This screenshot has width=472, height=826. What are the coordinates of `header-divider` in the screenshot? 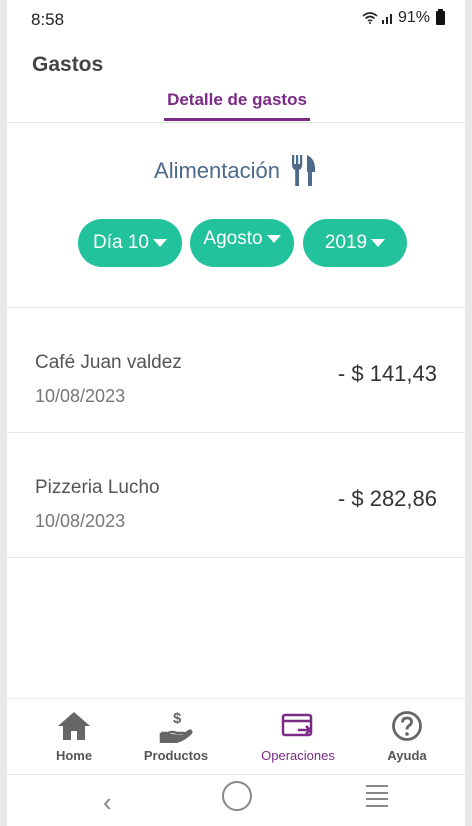 It's located at (236, 122).